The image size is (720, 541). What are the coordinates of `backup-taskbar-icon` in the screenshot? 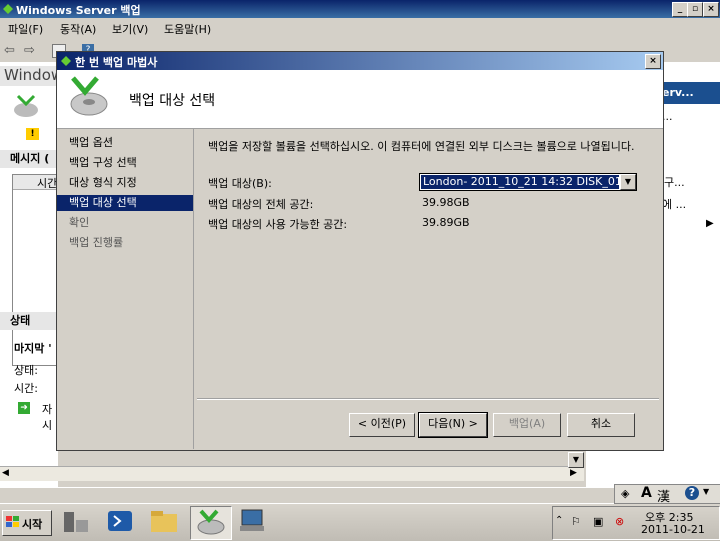 It's located at (211, 523).